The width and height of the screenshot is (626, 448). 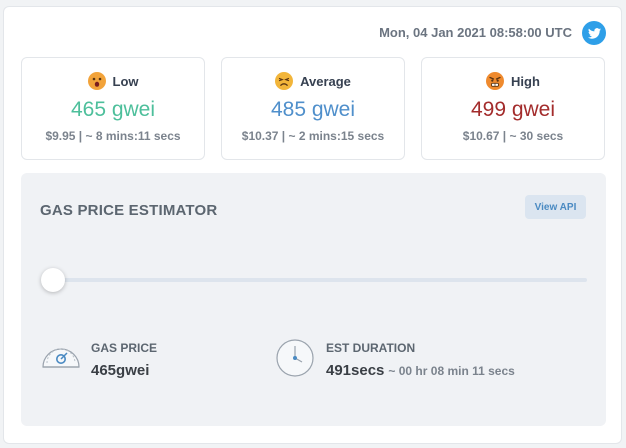 What do you see at coordinates (513, 136) in the screenshot?
I see `tier-cost-time: $10.67 | ~ 30 secs` at bounding box center [513, 136].